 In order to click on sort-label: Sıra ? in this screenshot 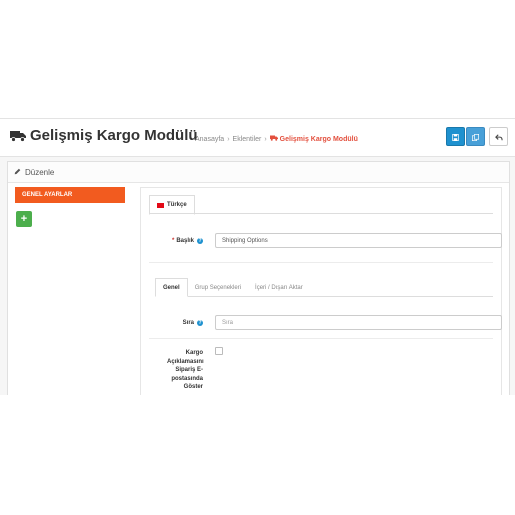, I will do `click(177, 322)`.